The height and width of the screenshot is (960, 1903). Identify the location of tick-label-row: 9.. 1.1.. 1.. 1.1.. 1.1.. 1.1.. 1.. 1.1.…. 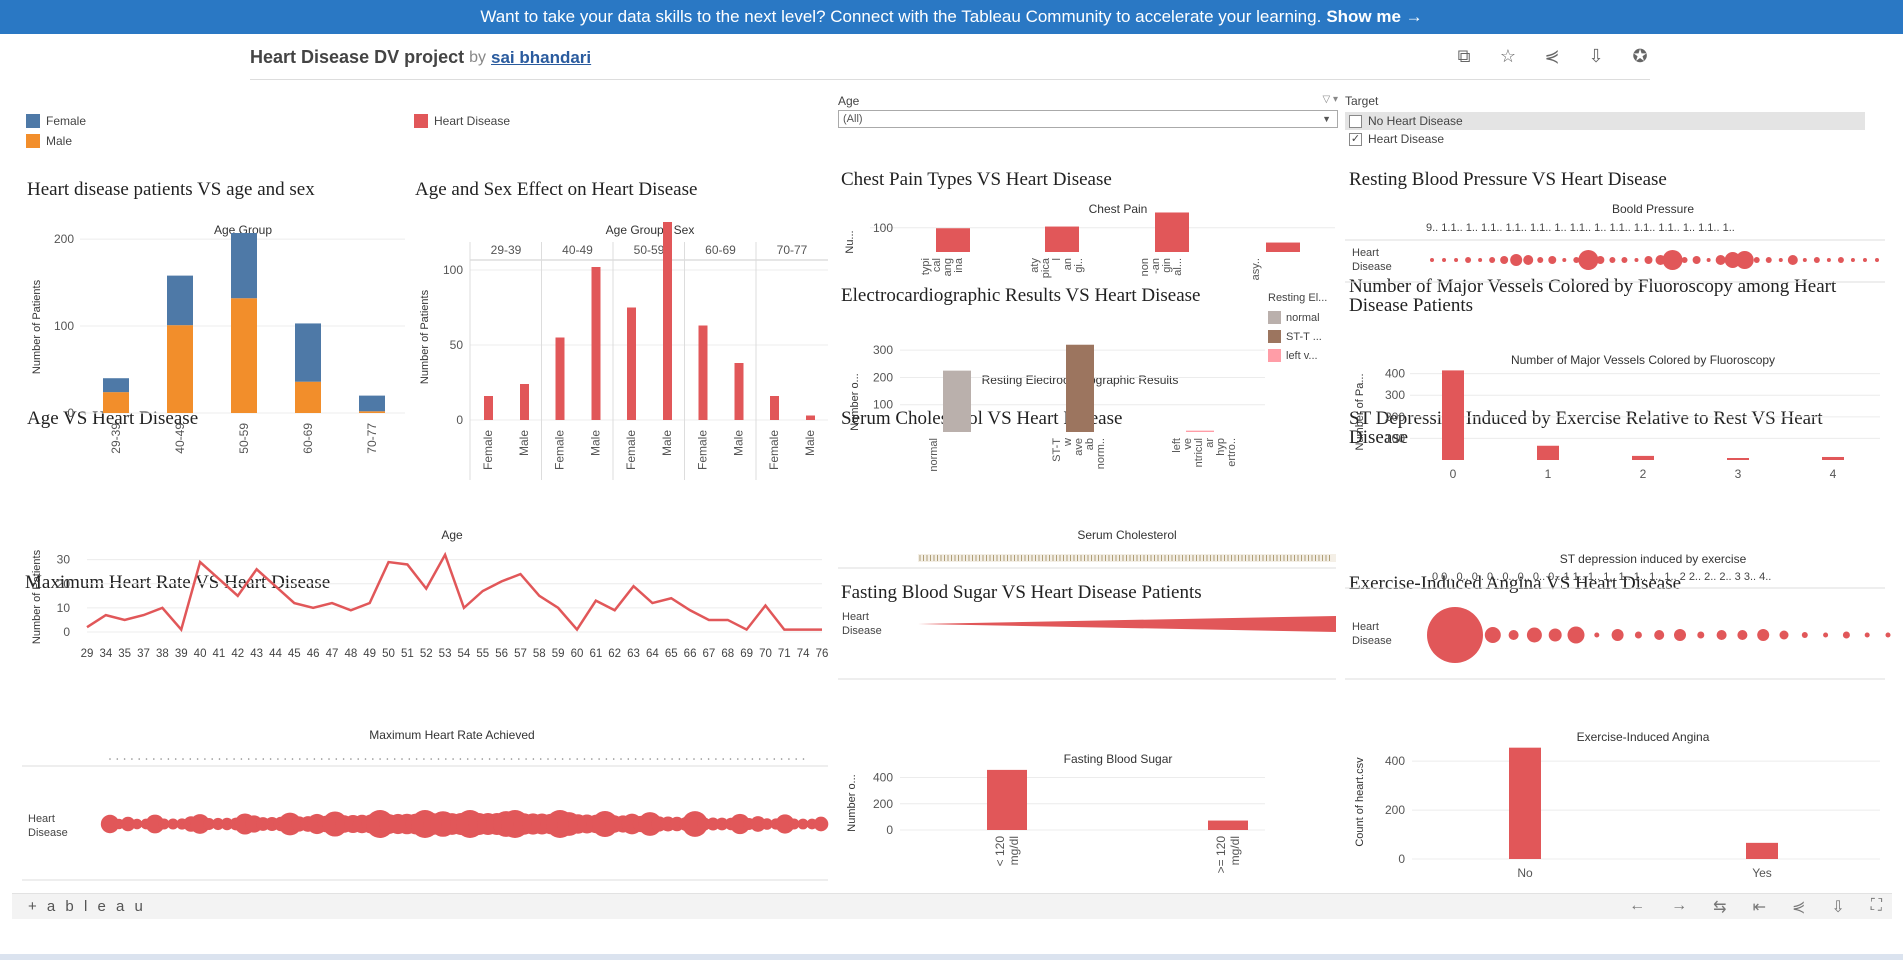
(1580, 228).